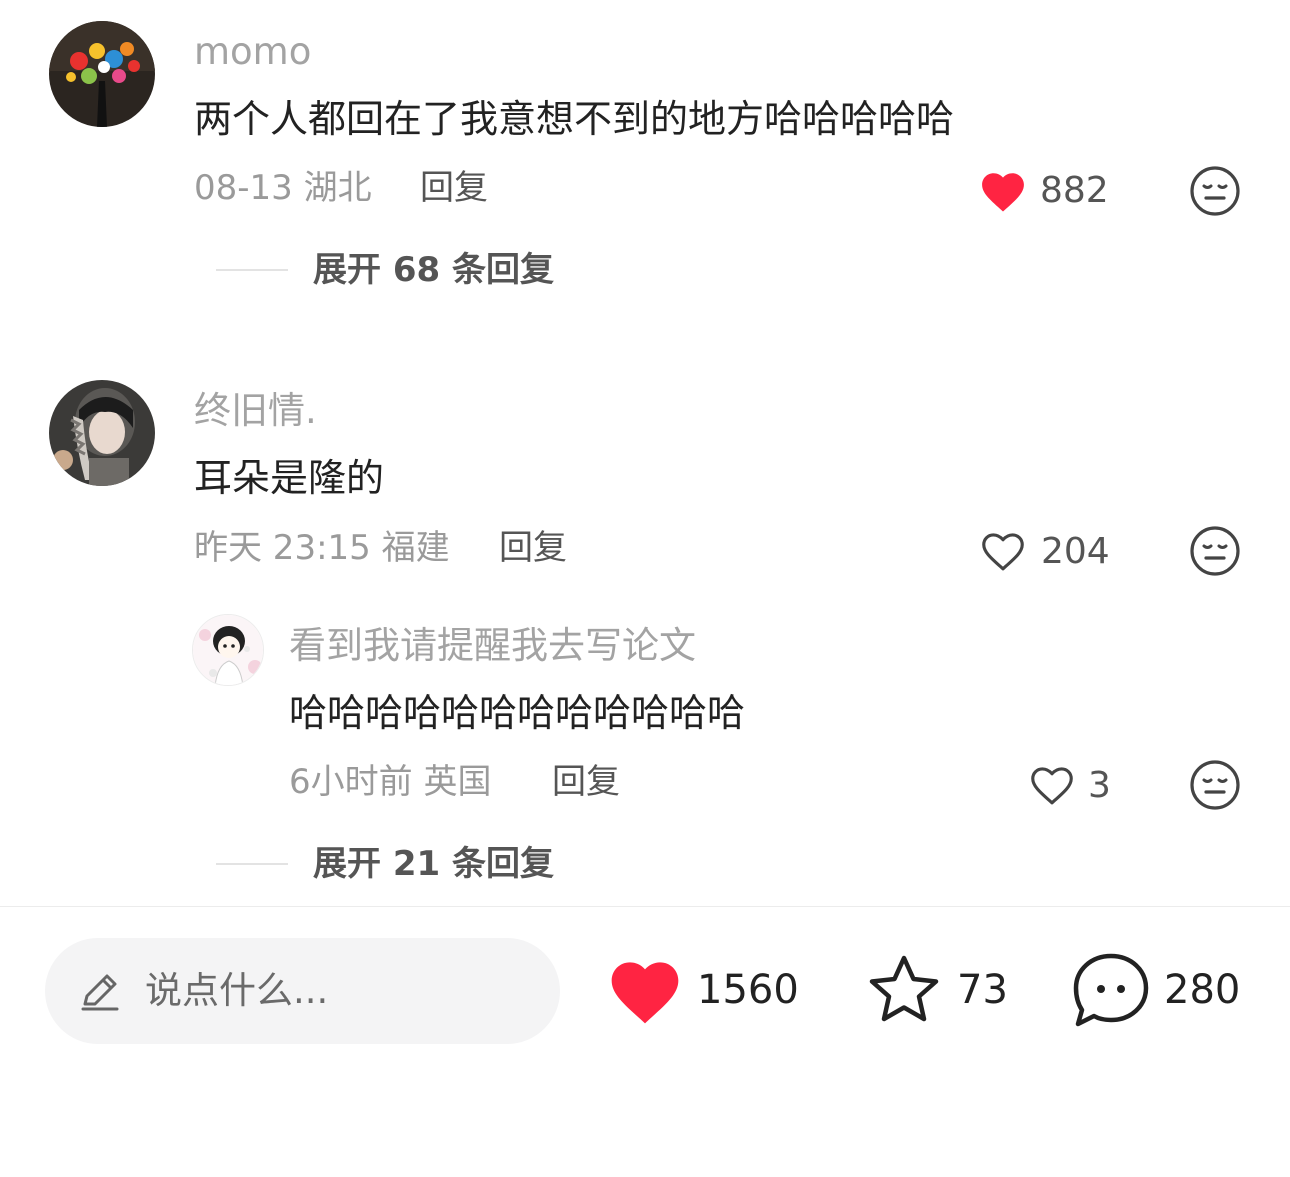 The image size is (1290, 1177). Describe the element at coordinates (322, 548) in the screenshot. I see `comment-meta: 昨天 23:15 福建` at that location.